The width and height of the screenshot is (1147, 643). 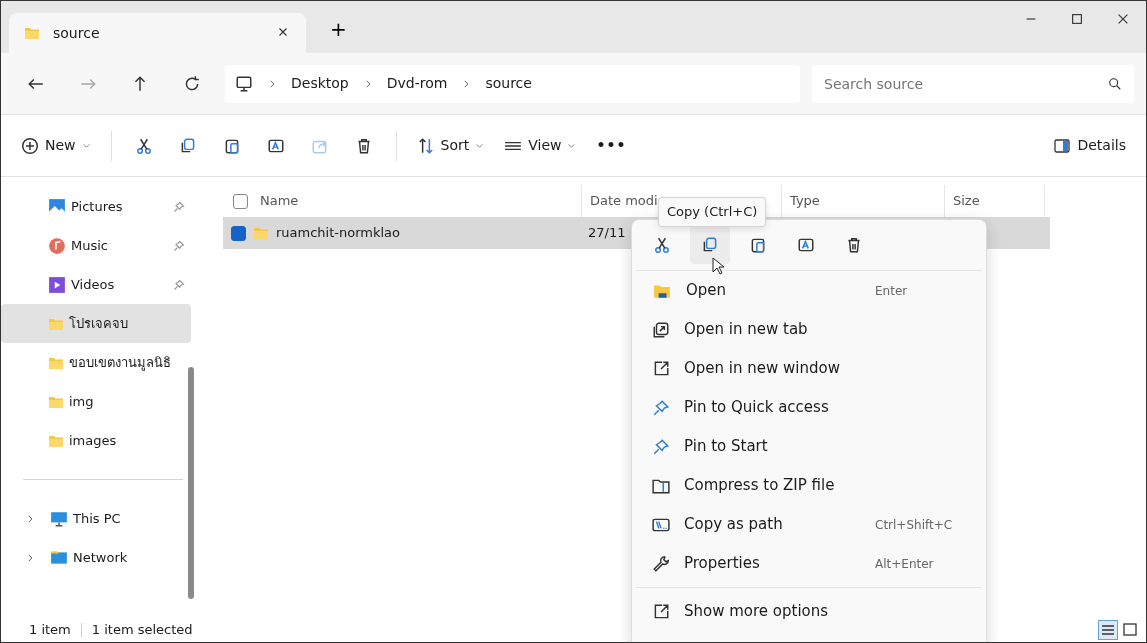 I want to click on sort-arrows-icon, so click(x=425, y=145).